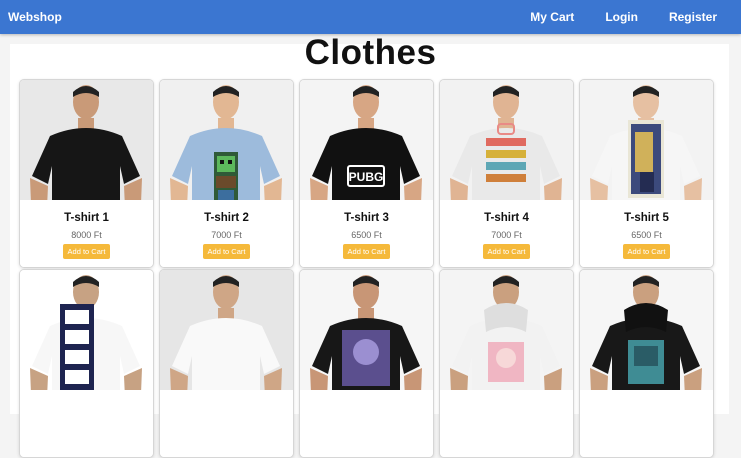  What do you see at coordinates (370, 52) in the screenshot?
I see `page-title: Clothes` at bounding box center [370, 52].